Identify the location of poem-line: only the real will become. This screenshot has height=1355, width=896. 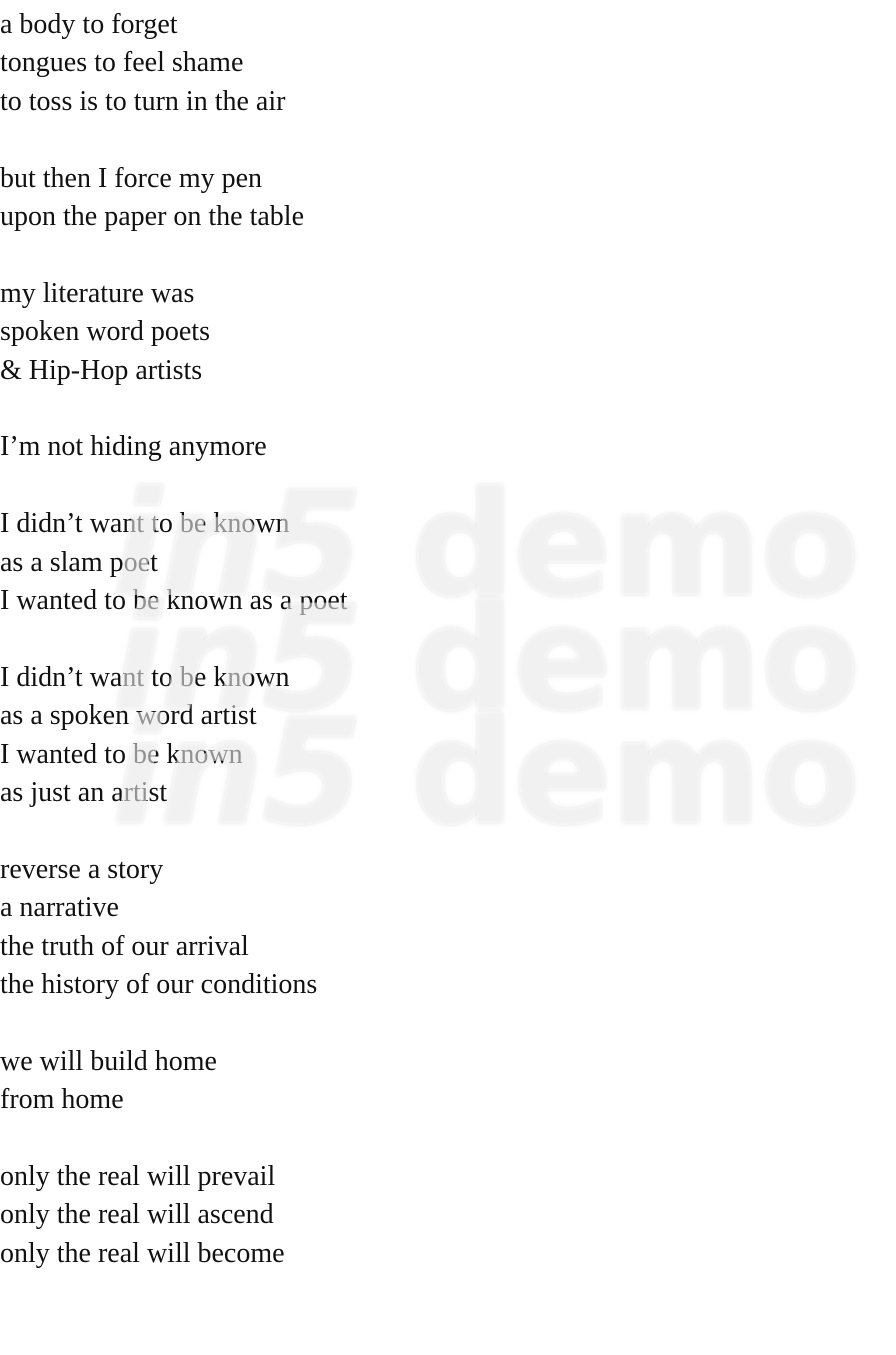
(142, 1253).